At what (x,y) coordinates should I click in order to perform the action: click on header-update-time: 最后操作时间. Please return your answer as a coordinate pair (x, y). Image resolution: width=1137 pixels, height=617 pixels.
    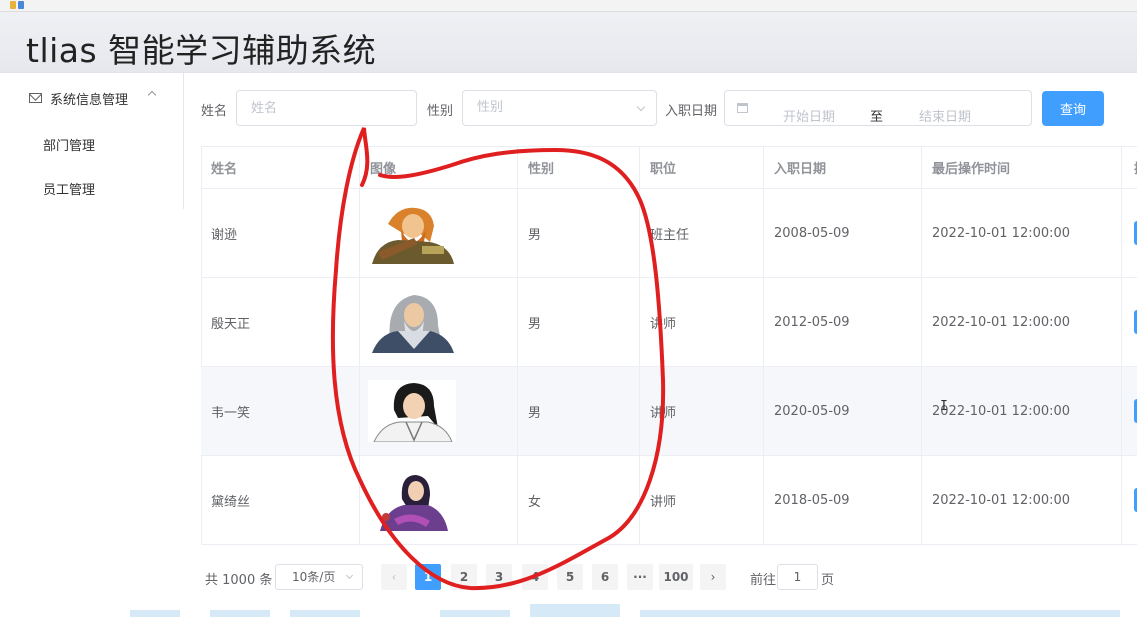
    Looking at the image, I should click on (1022, 167).